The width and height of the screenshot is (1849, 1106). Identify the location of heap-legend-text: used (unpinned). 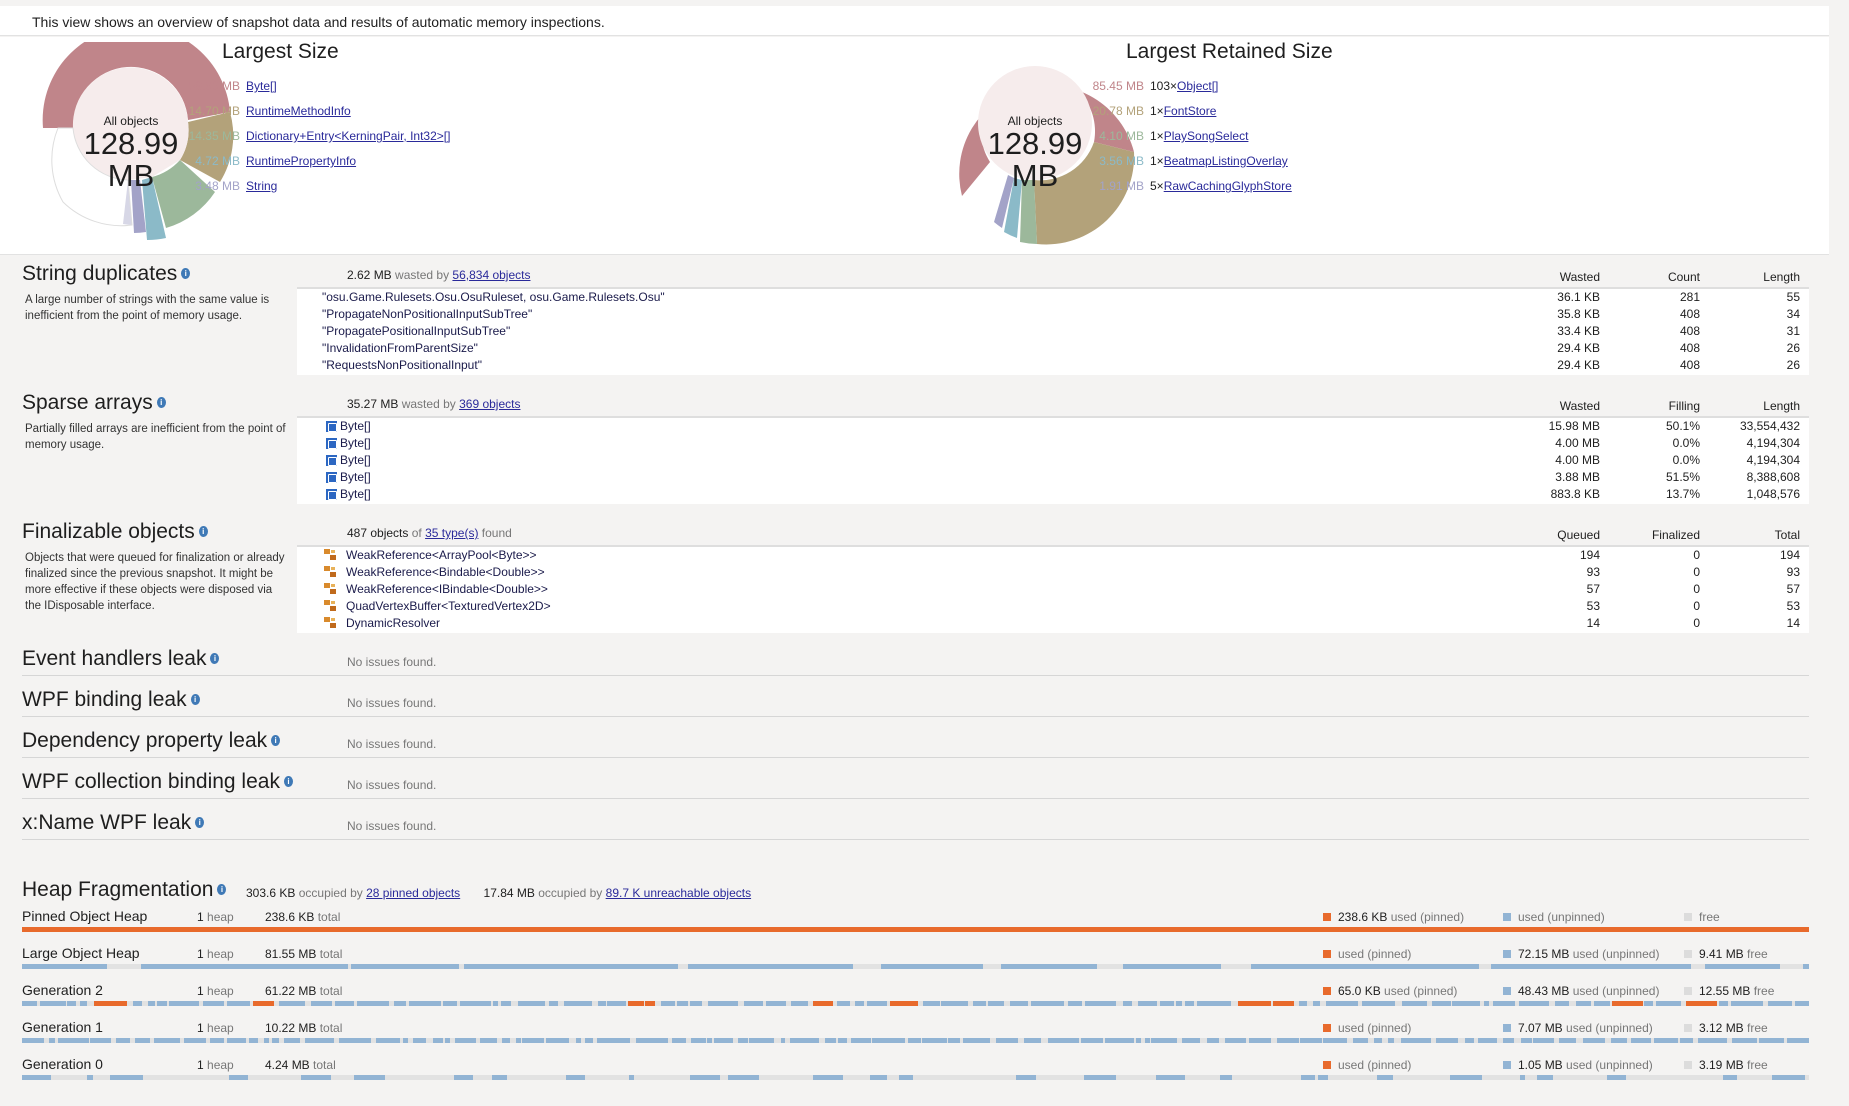
(1609, 1028).